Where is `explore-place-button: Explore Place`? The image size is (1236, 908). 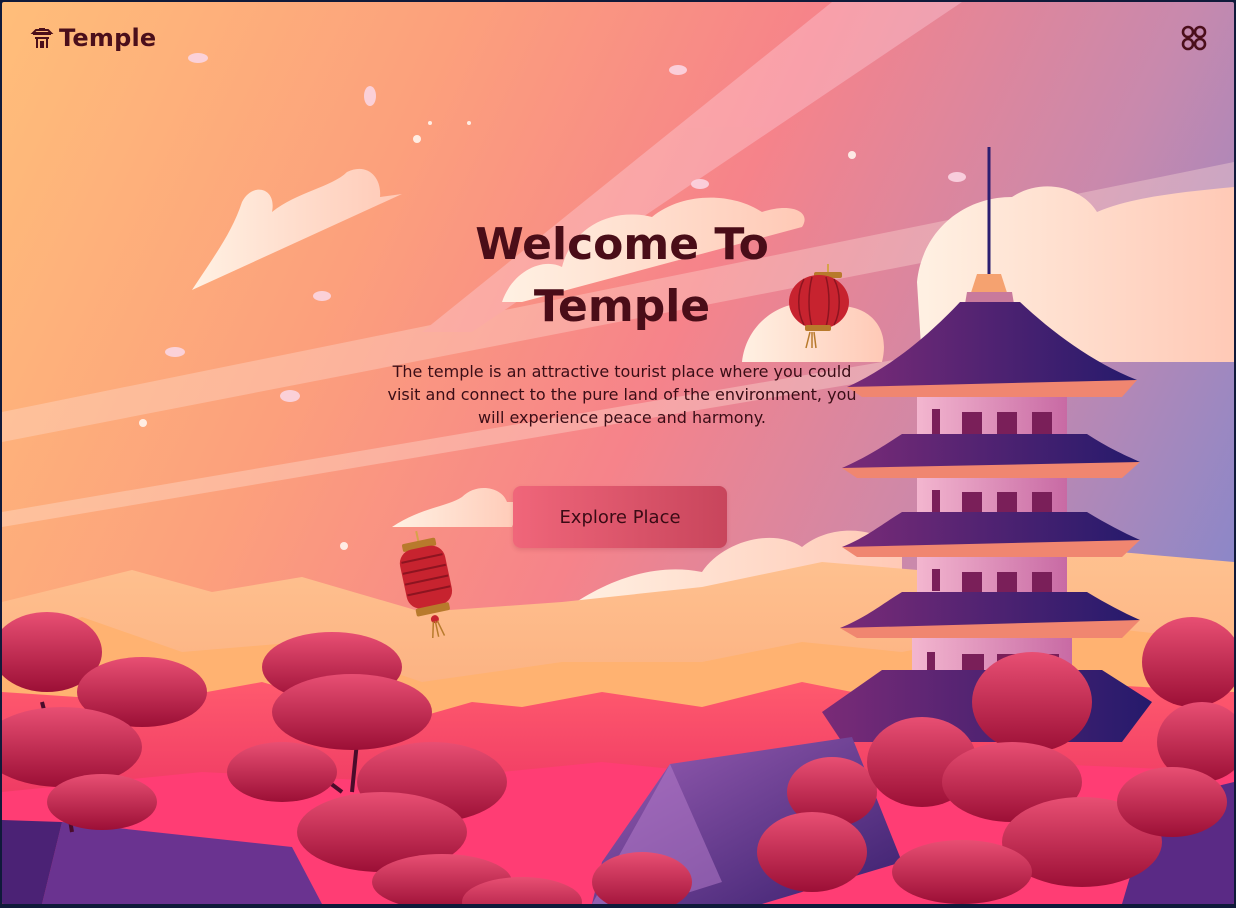 explore-place-button: Explore Place is located at coordinates (620, 517).